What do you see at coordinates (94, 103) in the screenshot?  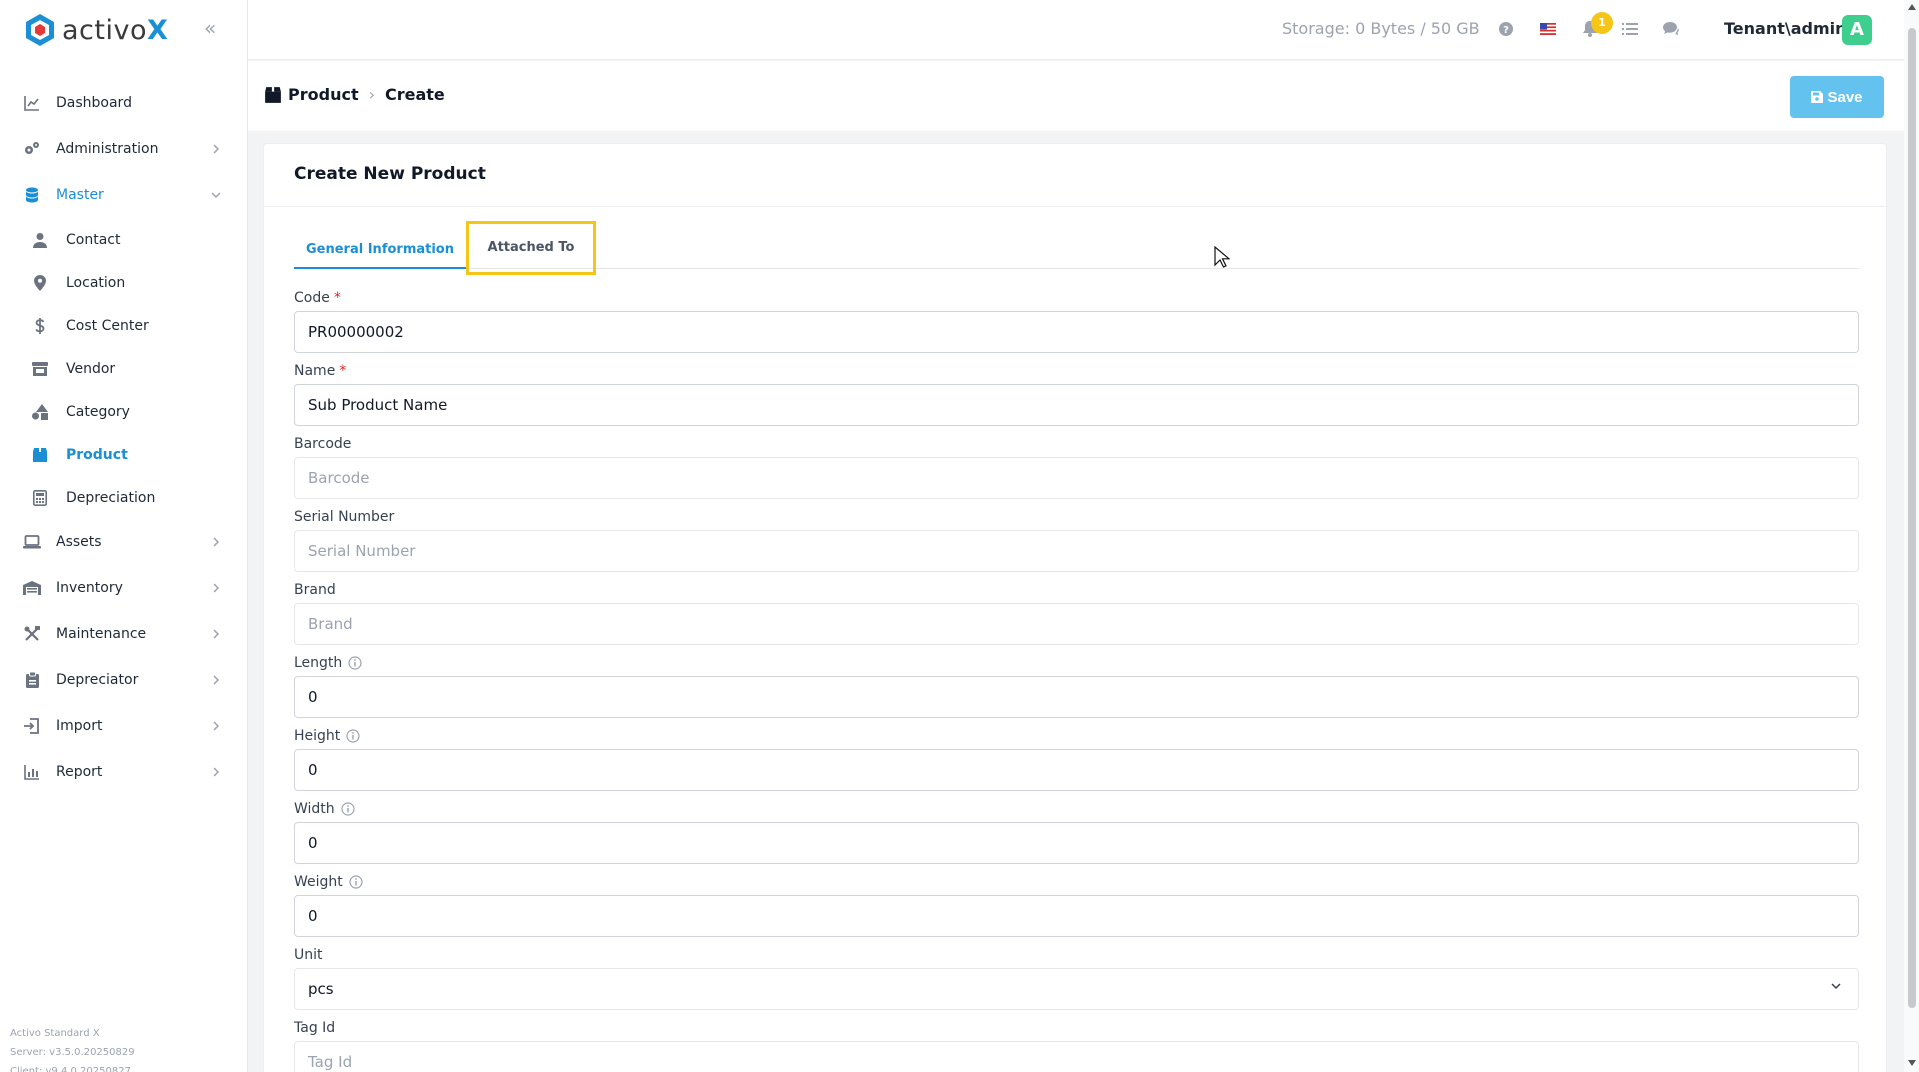 I see `sidebar-item-label: Dashboard` at bounding box center [94, 103].